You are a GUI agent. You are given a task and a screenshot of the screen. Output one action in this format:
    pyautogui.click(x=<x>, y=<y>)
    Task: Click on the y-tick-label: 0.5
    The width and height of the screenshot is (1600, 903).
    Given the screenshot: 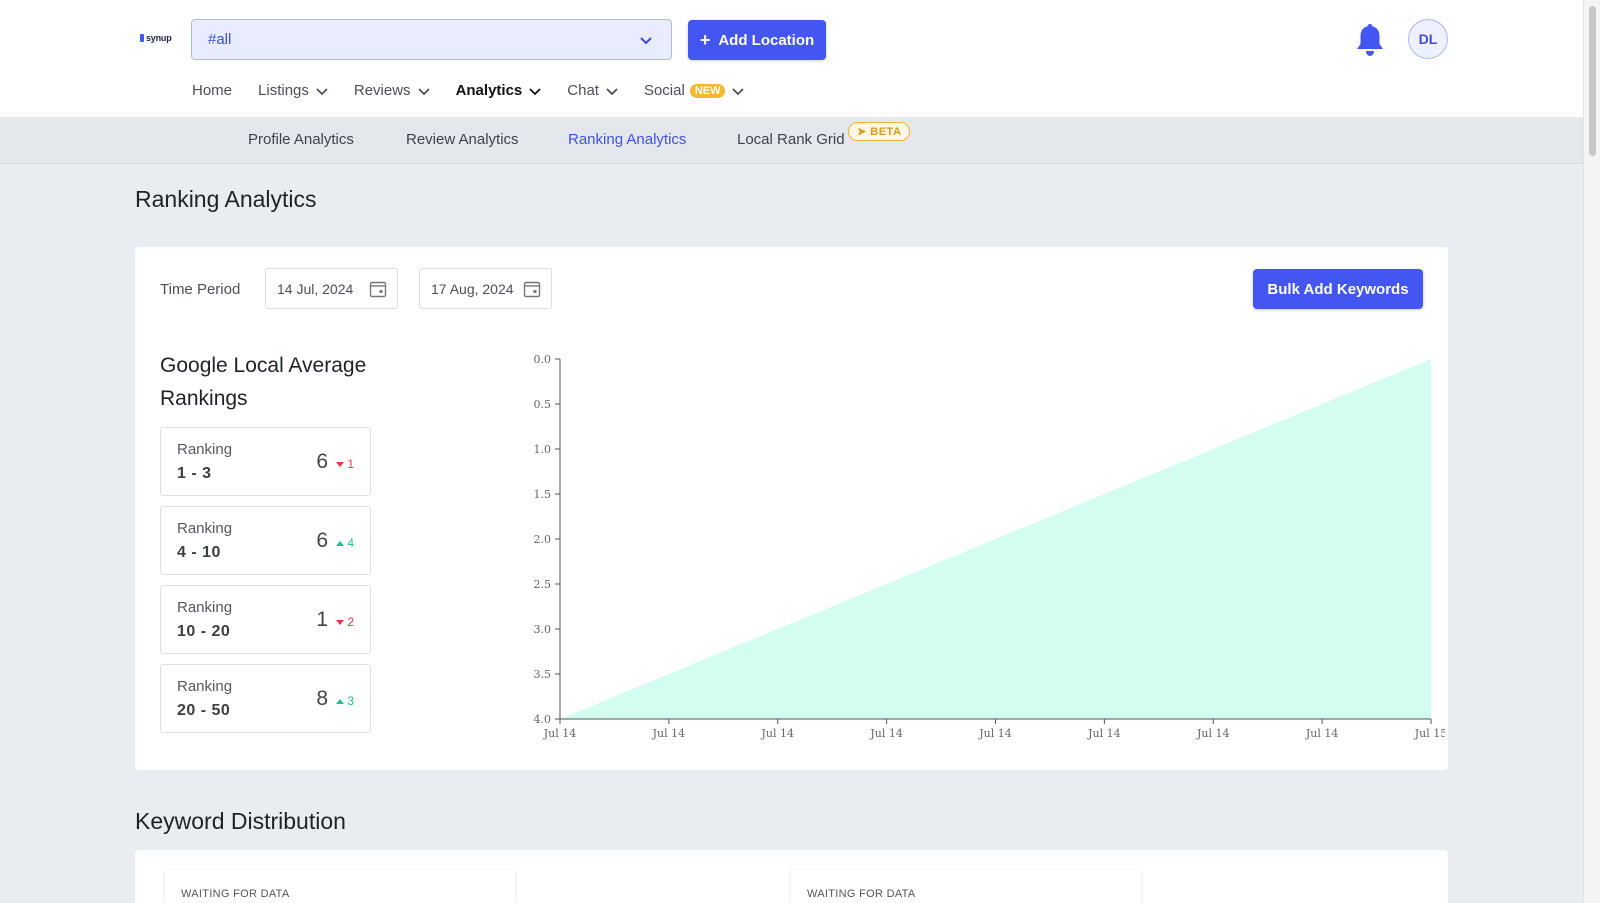 What is the action you would take?
    pyautogui.click(x=543, y=404)
    